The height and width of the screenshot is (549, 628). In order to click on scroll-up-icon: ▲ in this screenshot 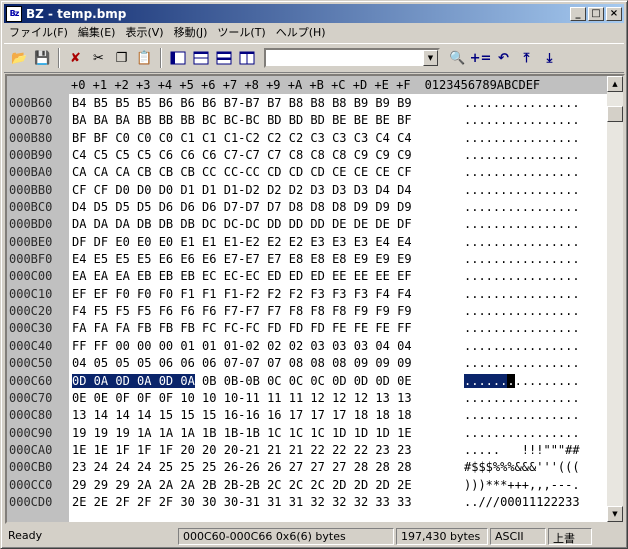, I will do `click(615, 84)`.